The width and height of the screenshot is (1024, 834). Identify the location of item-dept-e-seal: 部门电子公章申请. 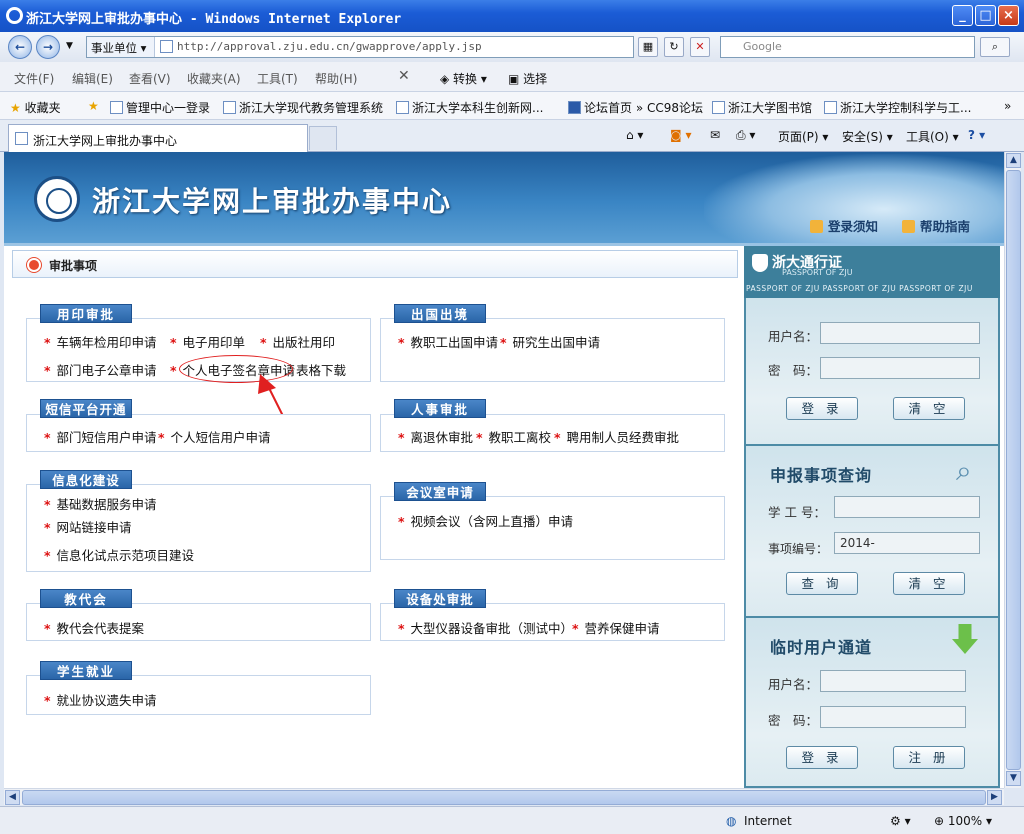
(100, 369).